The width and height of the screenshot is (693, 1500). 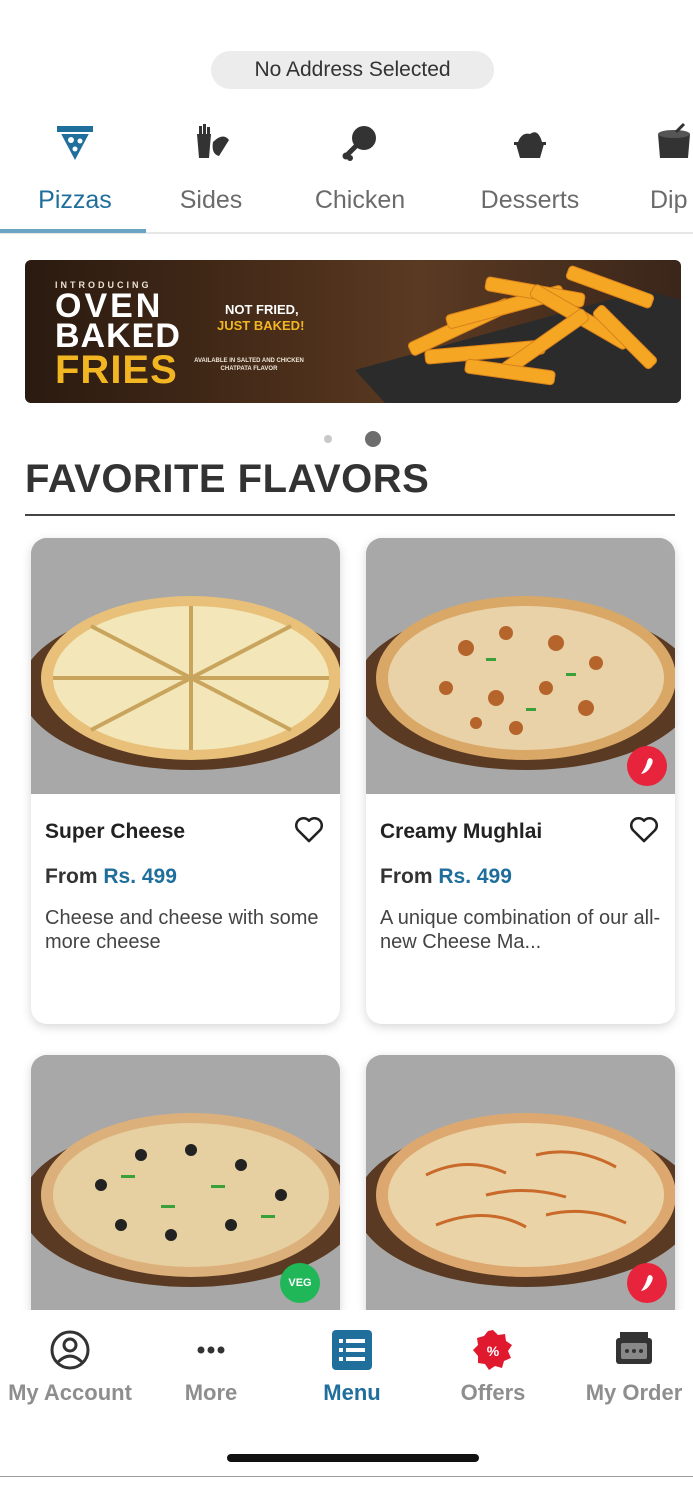 I want to click on nav-label: Menu, so click(x=352, y=1392).